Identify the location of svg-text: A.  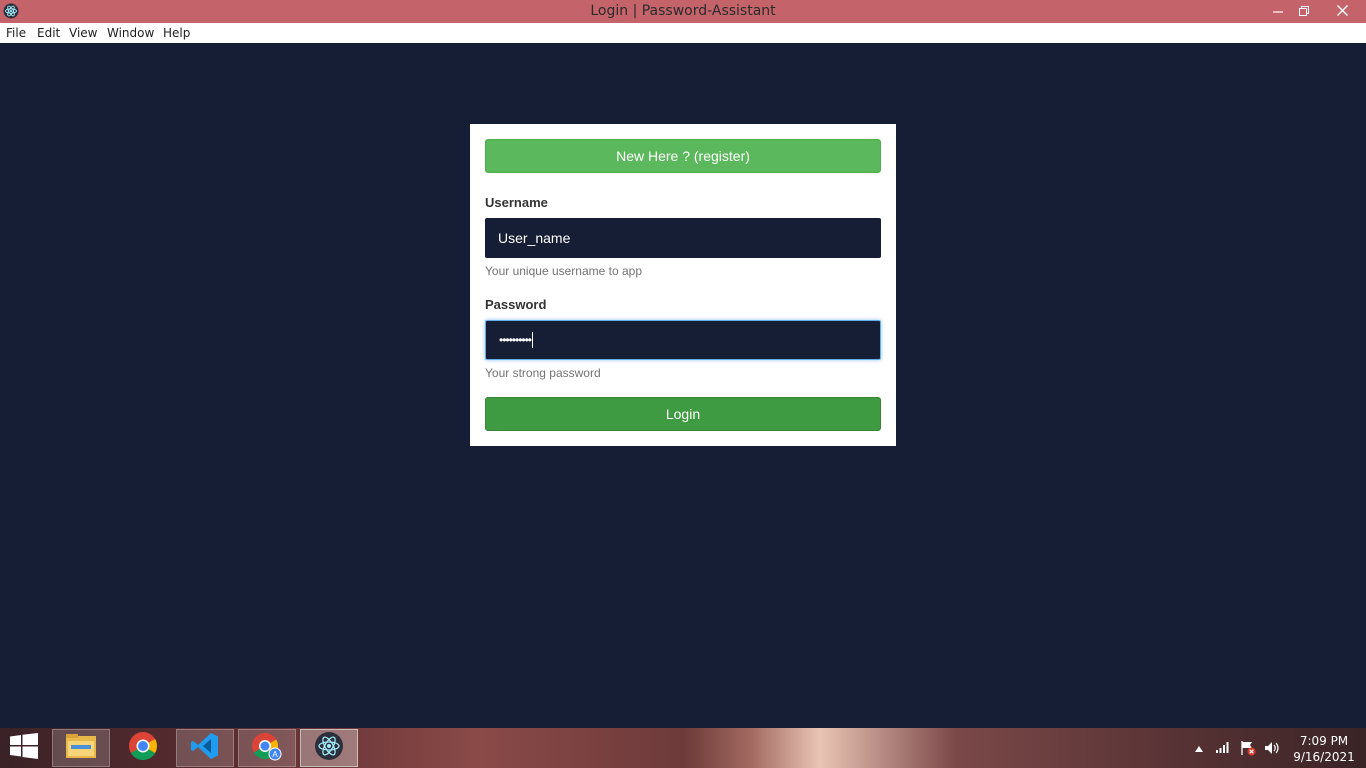
(275, 754).